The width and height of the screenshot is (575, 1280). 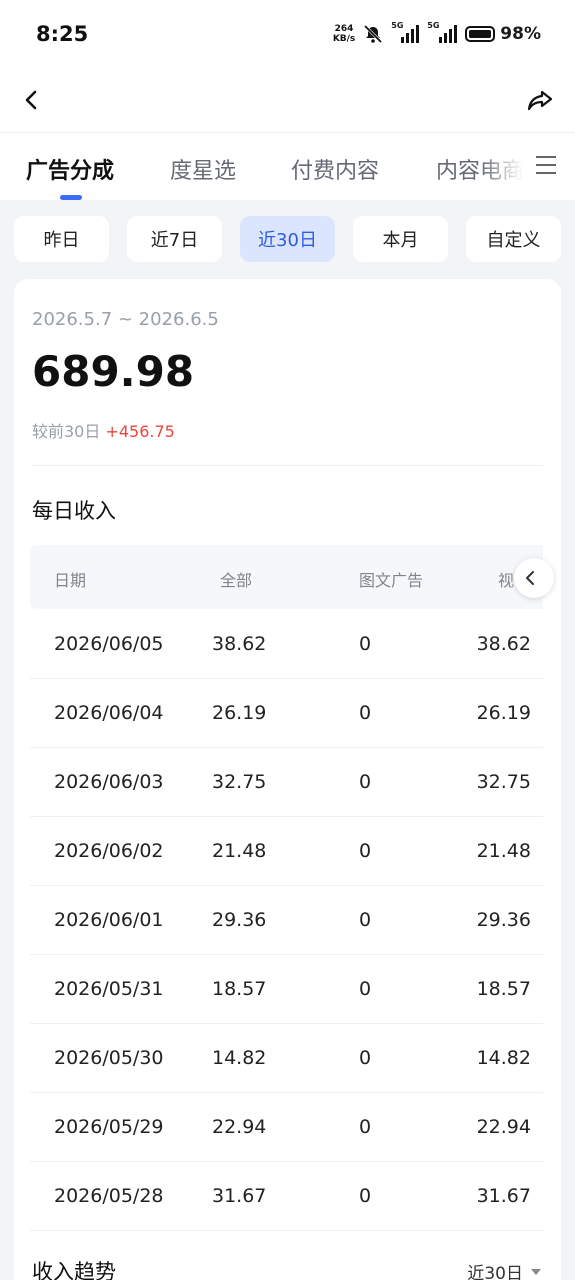 I want to click on date-range: 2026.5.7 ~ 2026.6.5, so click(x=125, y=319).